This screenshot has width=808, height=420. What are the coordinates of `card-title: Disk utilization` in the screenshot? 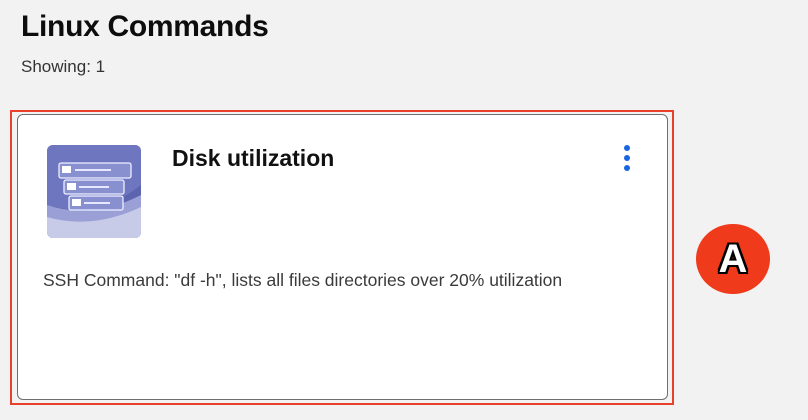 It's located at (253, 158).